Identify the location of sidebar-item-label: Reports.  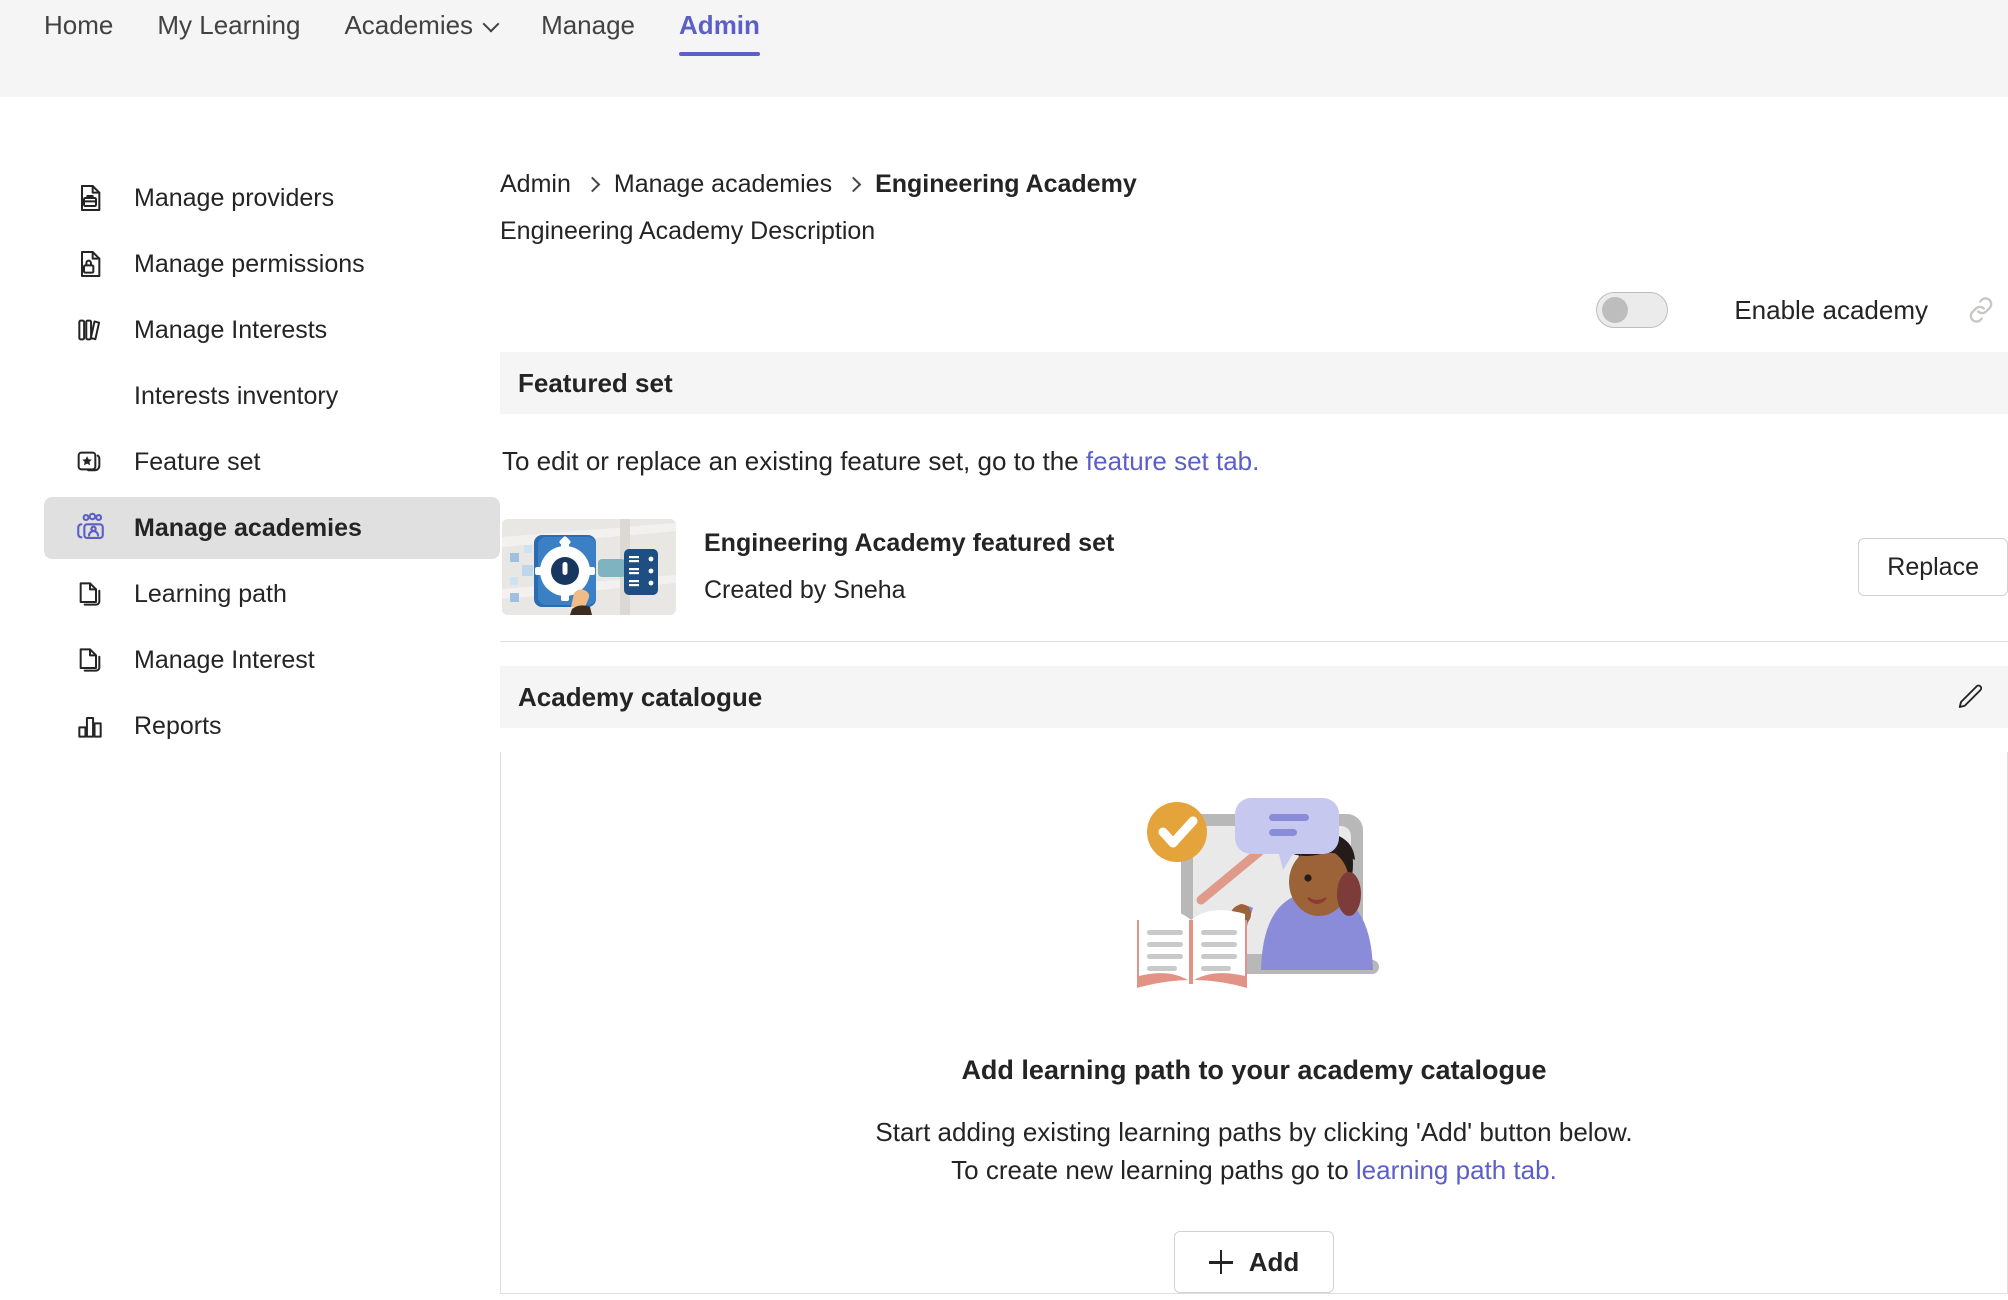
(178, 725).